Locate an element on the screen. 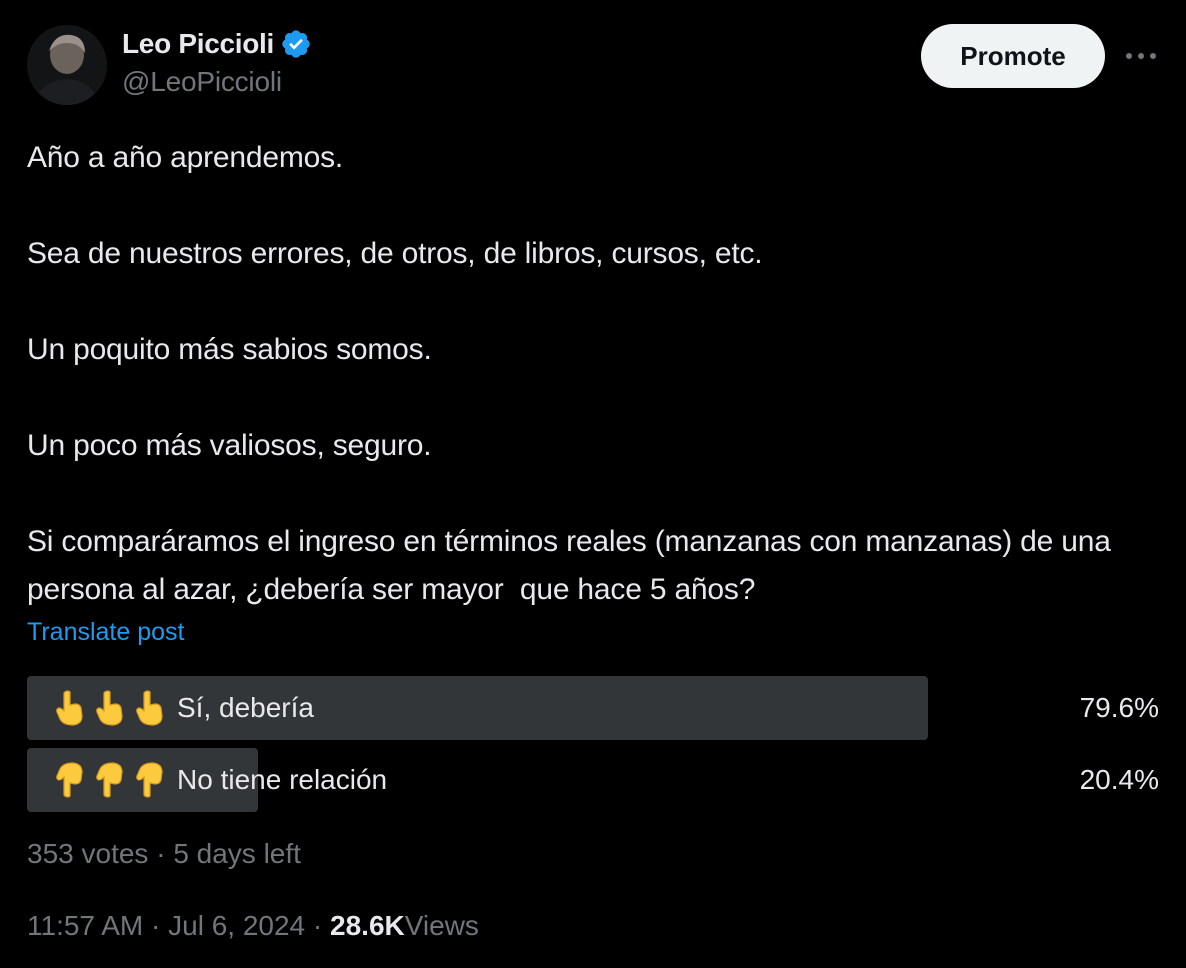  translate-post-link: Translate post is located at coordinates (105, 632).